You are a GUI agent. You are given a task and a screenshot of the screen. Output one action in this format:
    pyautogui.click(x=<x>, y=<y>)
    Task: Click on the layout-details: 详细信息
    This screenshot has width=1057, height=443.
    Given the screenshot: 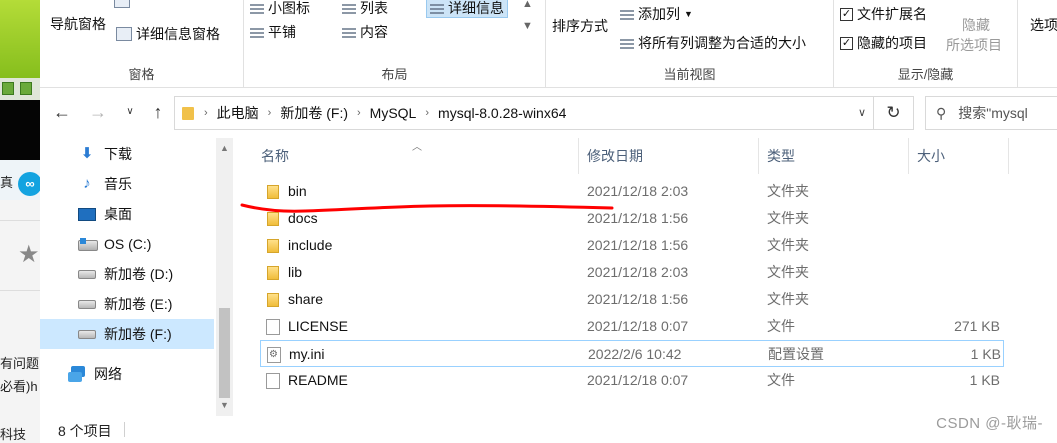 What is the action you would take?
    pyautogui.click(x=467, y=9)
    